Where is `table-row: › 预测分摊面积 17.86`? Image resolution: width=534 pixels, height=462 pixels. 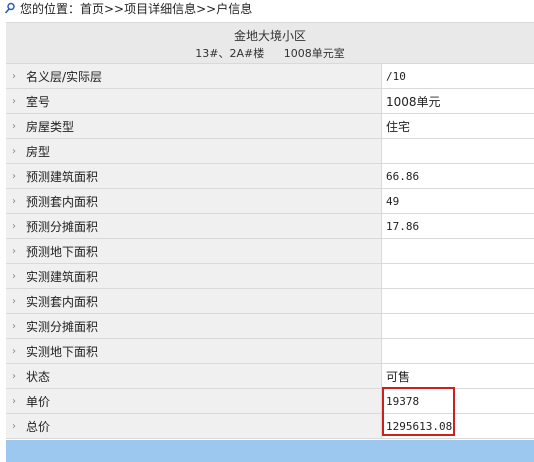 table-row: › 预测分摊面积 17.86 is located at coordinates (270, 226).